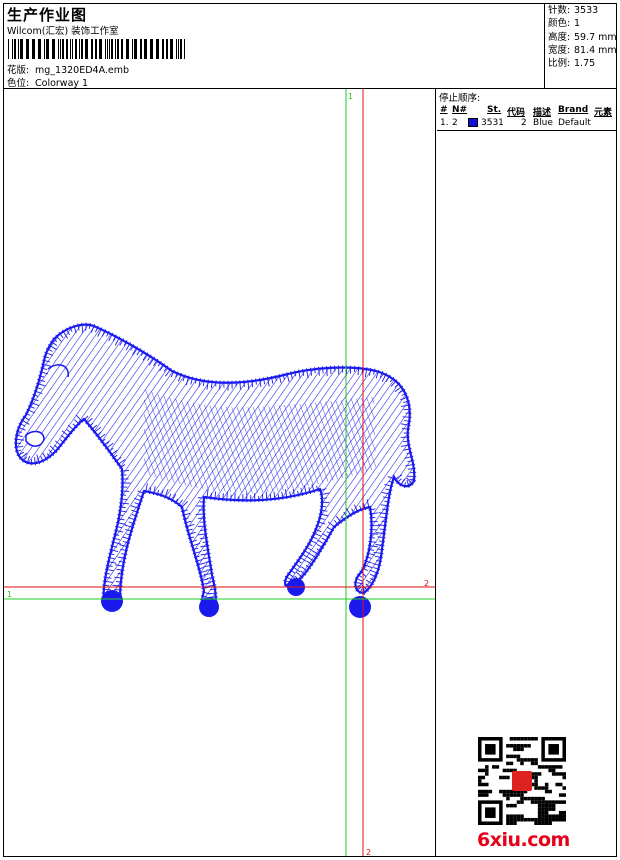 The width and height of the screenshot is (620, 860). What do you see at coordinates (47, 82) in the screenshot?
I see `colorway-row: 色位: Colorway 1` at bounding box center [47, 82].